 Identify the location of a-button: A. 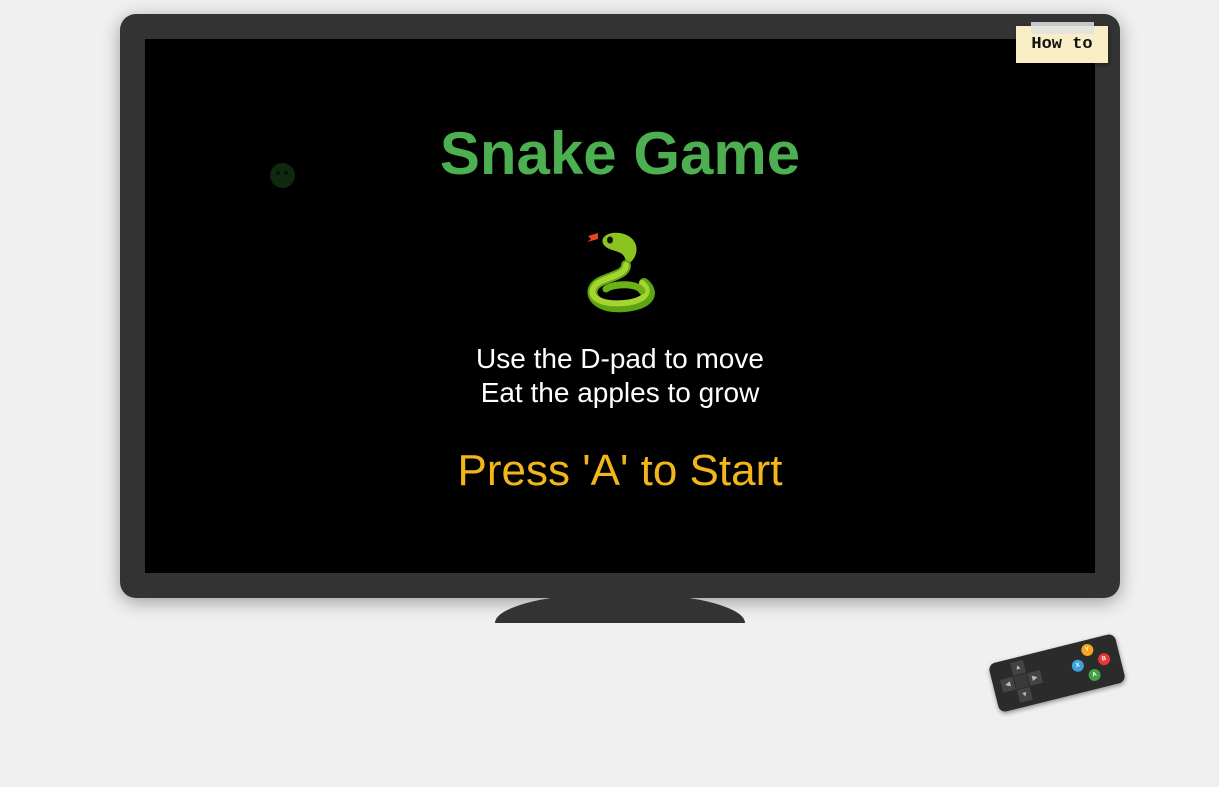
(1094, 675).